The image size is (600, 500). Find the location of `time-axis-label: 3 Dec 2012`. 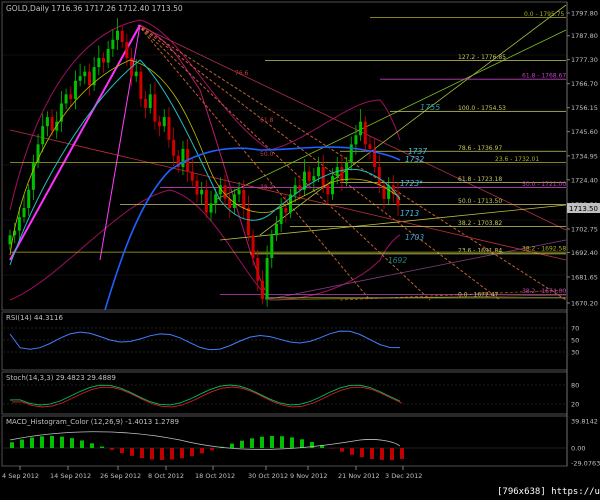

time-axis-label: 3 Dec 2012 is located at coordinates (403, 476).